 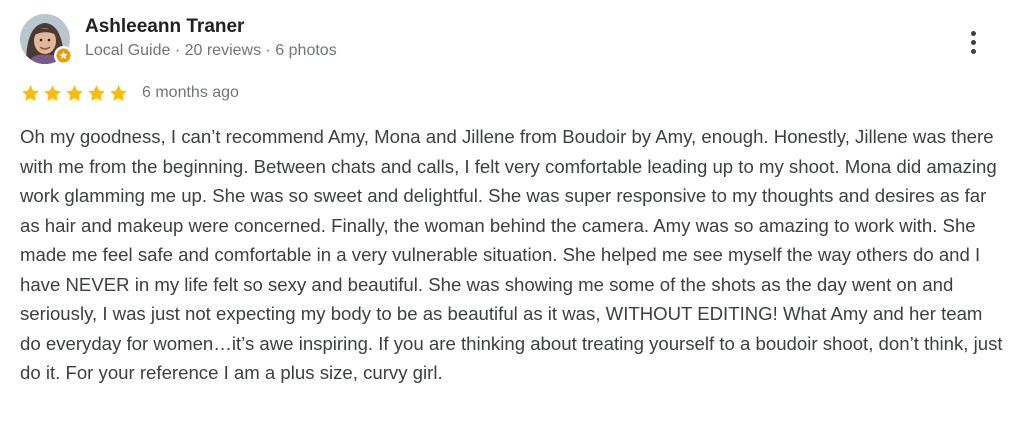 I want to click on star-rating, so click(x=74, y=93).